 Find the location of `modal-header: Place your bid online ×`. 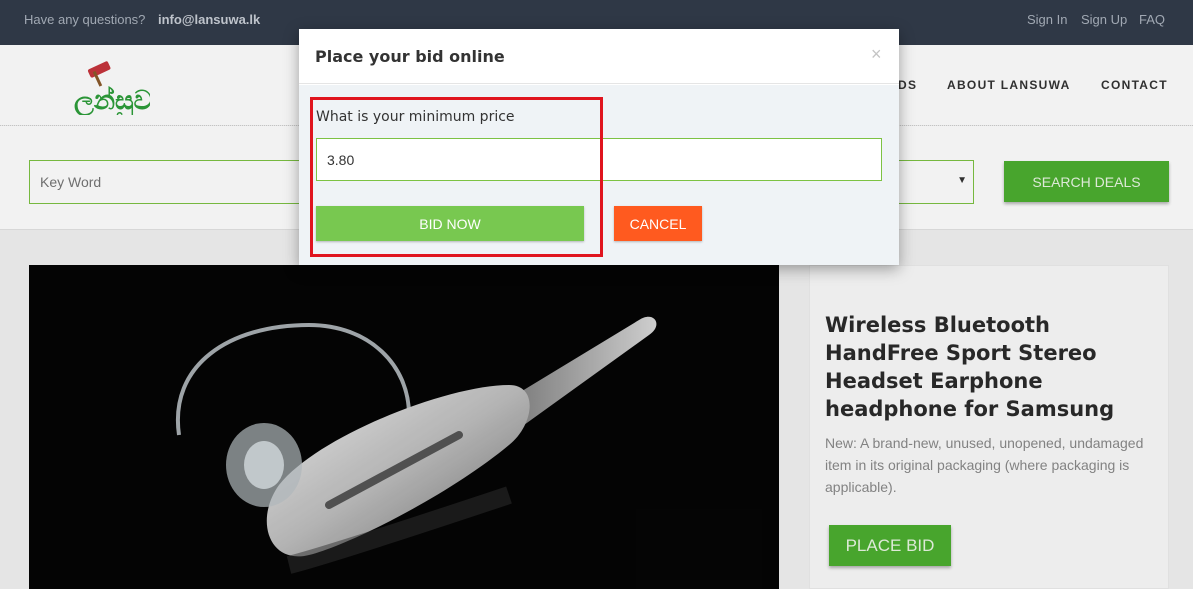

modal-header: Place your bid online × is located at coordinates (599, 56).